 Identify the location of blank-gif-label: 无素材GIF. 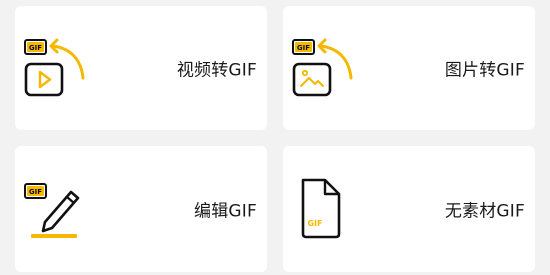
(484, 211).